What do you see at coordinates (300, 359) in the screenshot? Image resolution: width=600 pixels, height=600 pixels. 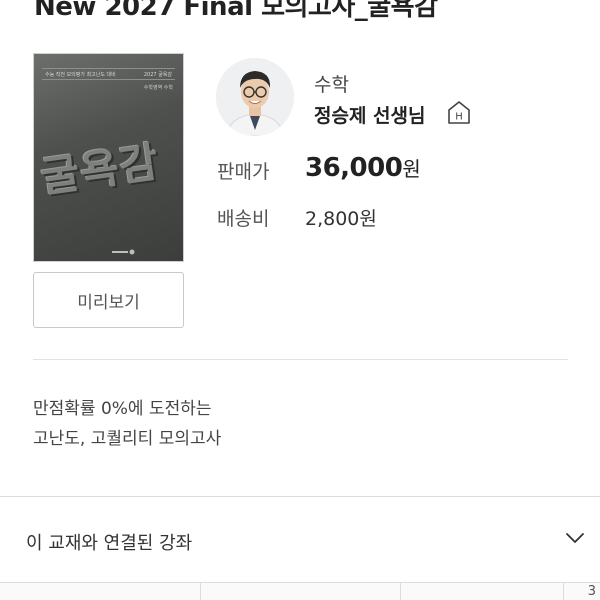 I see `section-divider` at bounding box center [300, 359].